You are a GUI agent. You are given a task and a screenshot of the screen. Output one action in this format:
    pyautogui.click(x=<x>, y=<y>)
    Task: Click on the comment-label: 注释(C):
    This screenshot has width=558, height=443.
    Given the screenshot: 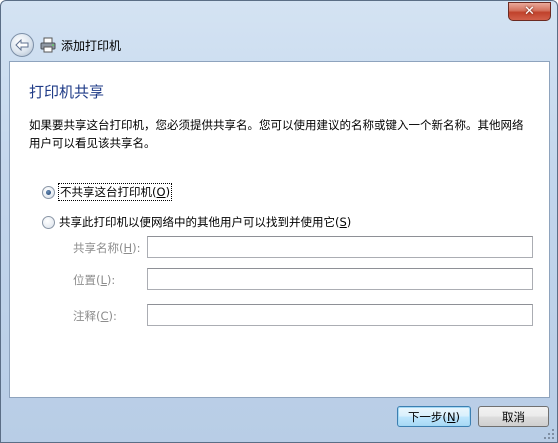 What is the action you would take?
    pyautogui.click(x=95, y=316)
    